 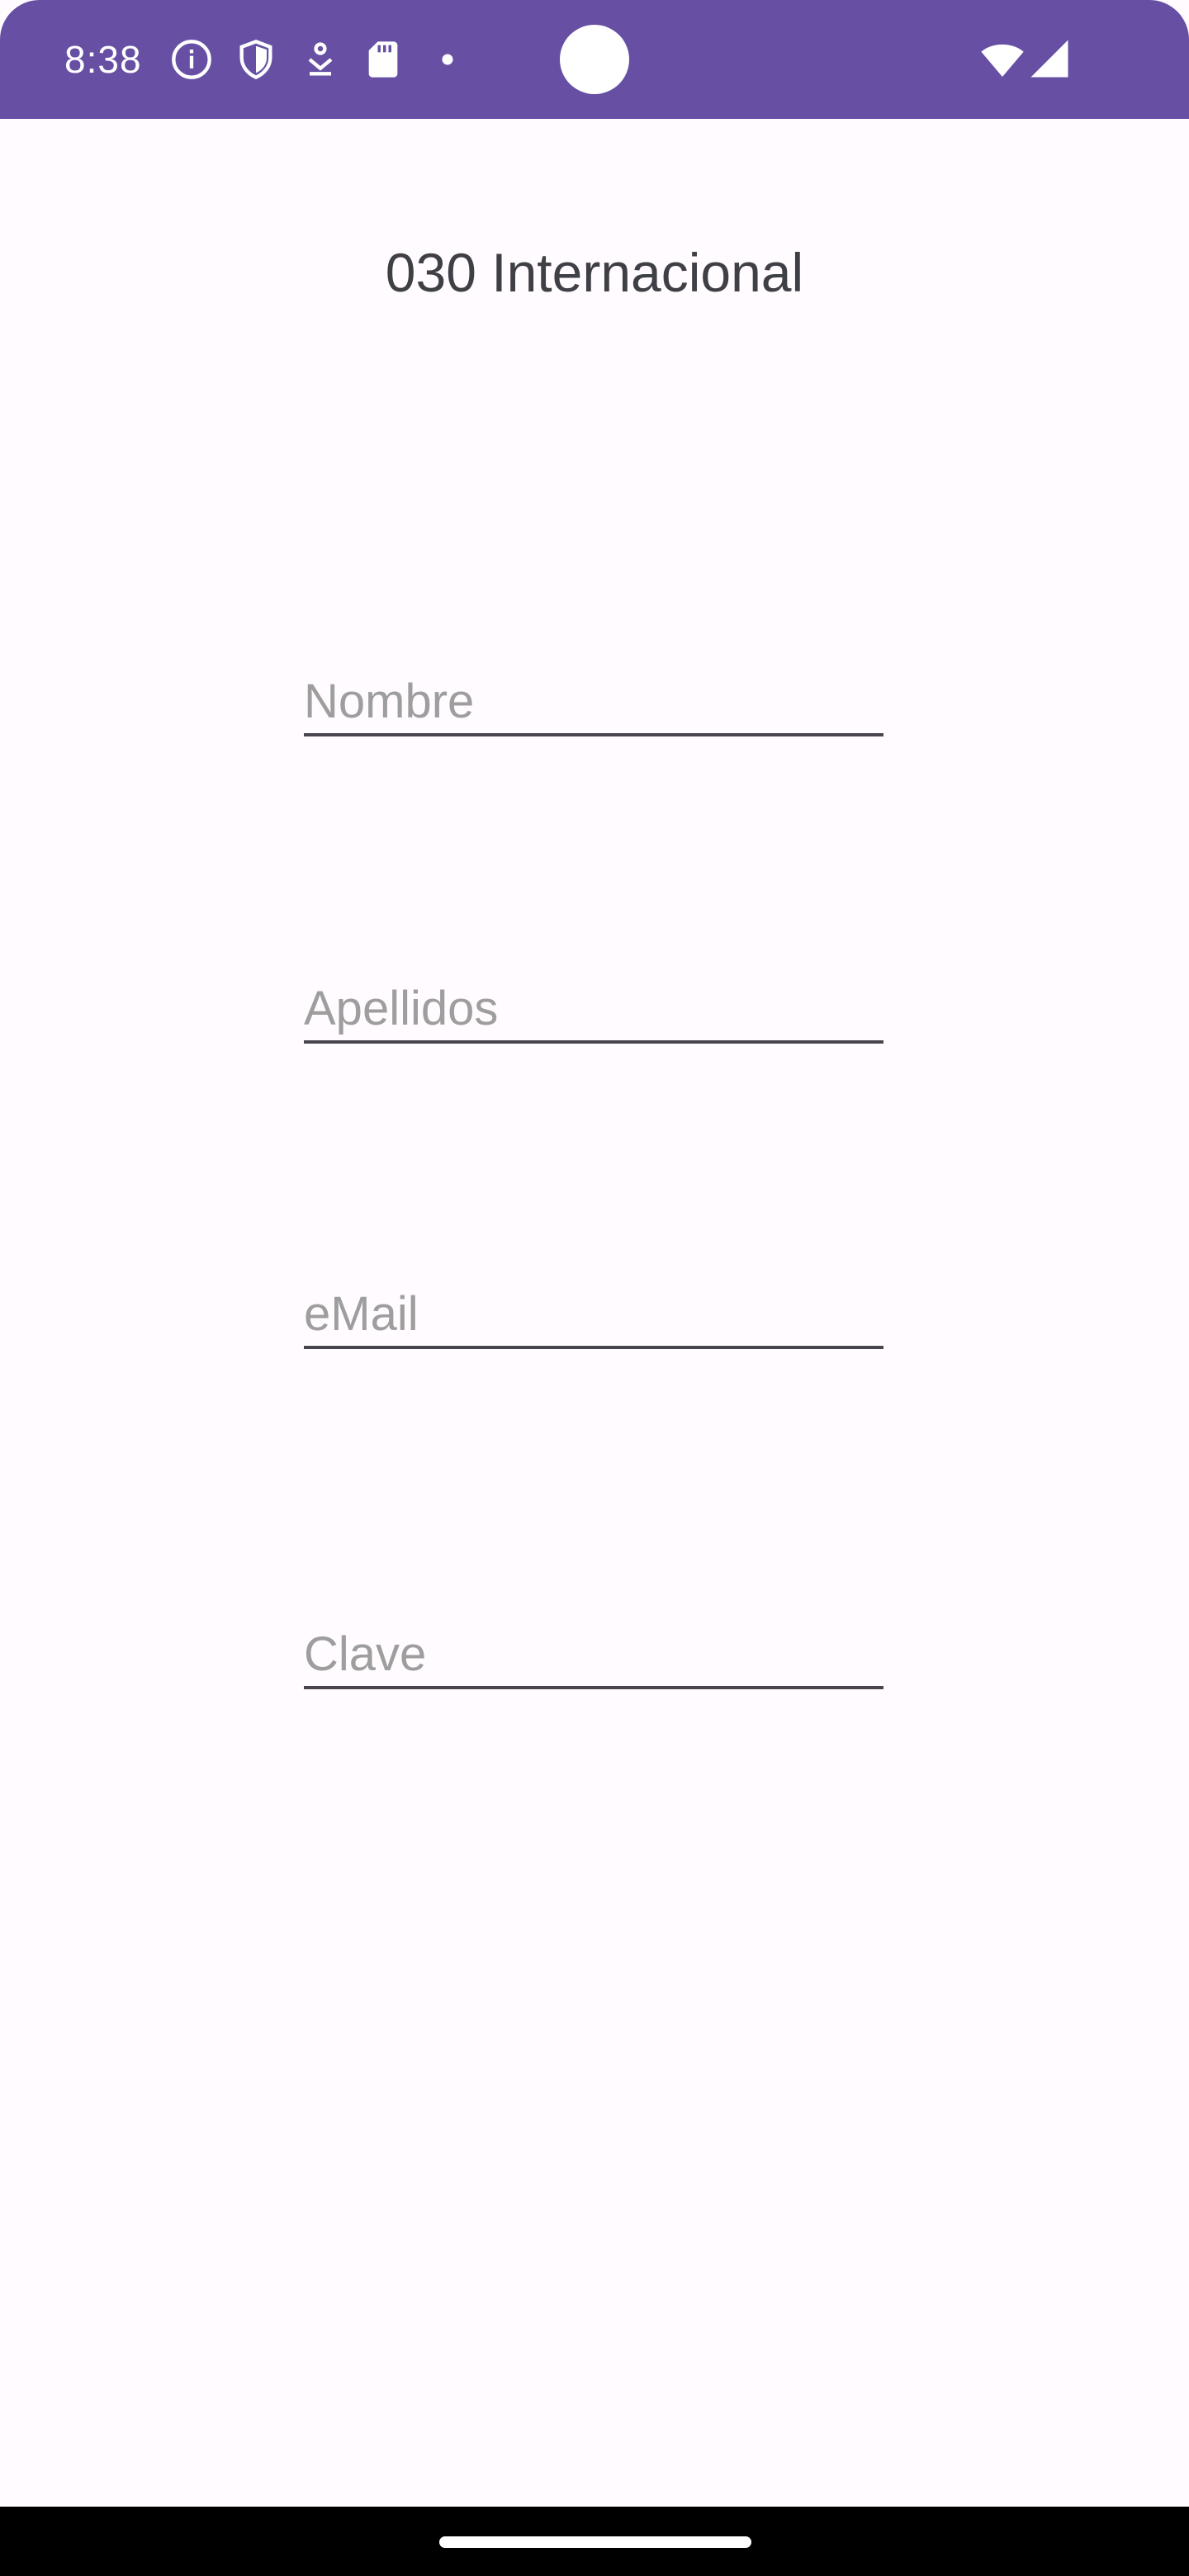 I want to click on nombre-field, so click(x=593, y=695).